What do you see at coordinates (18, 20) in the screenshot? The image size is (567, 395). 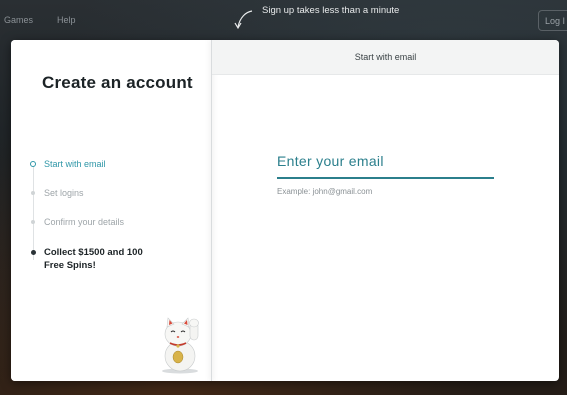 I see `nav-link-games: Games` at bounding box center [18, 20].